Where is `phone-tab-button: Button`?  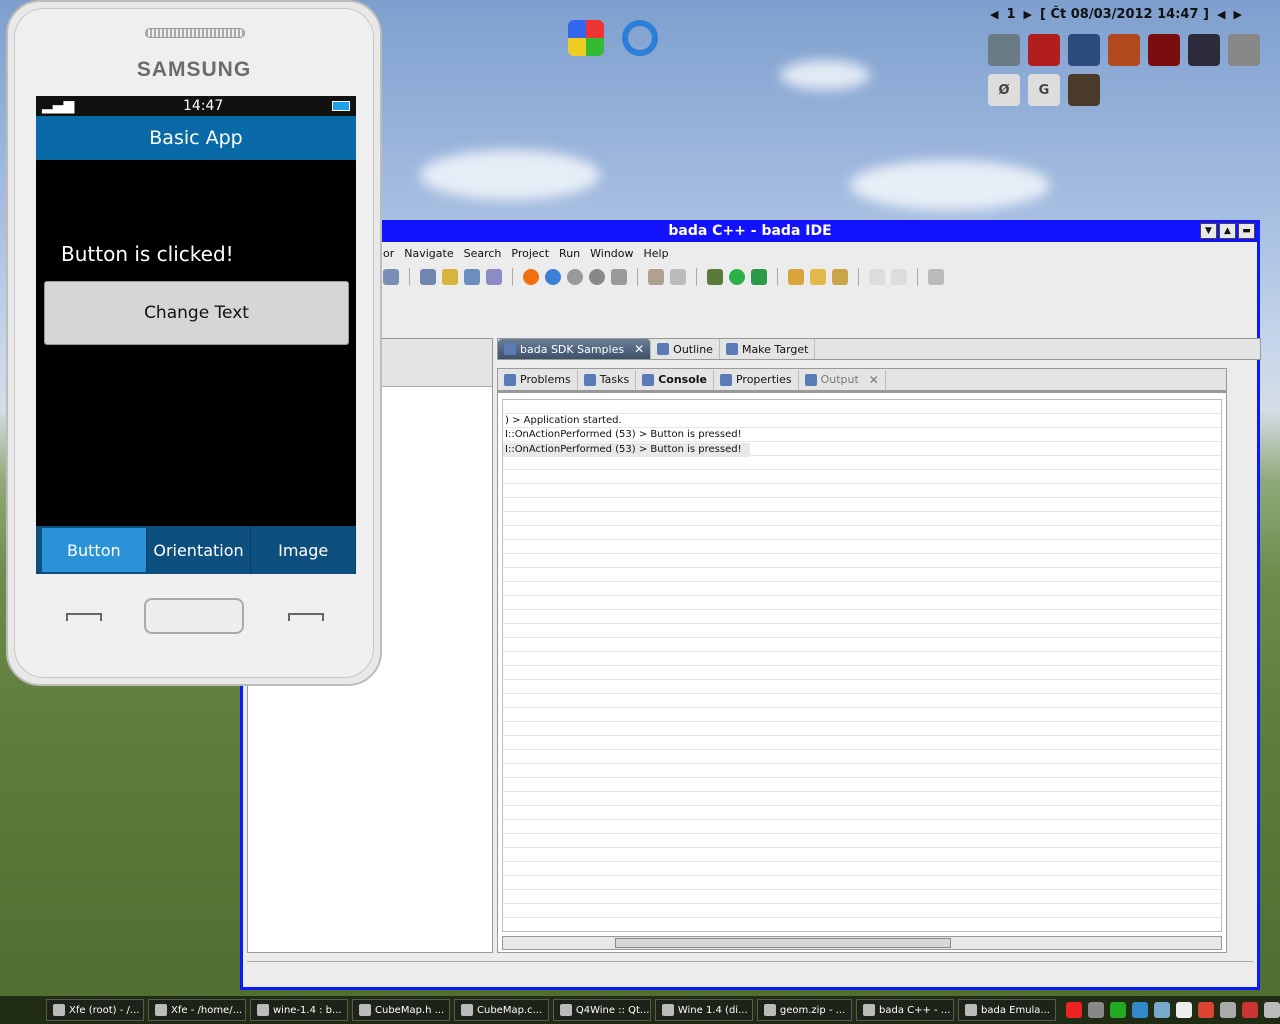 phone-tab-button: Button is located at coordinates (94, 550).